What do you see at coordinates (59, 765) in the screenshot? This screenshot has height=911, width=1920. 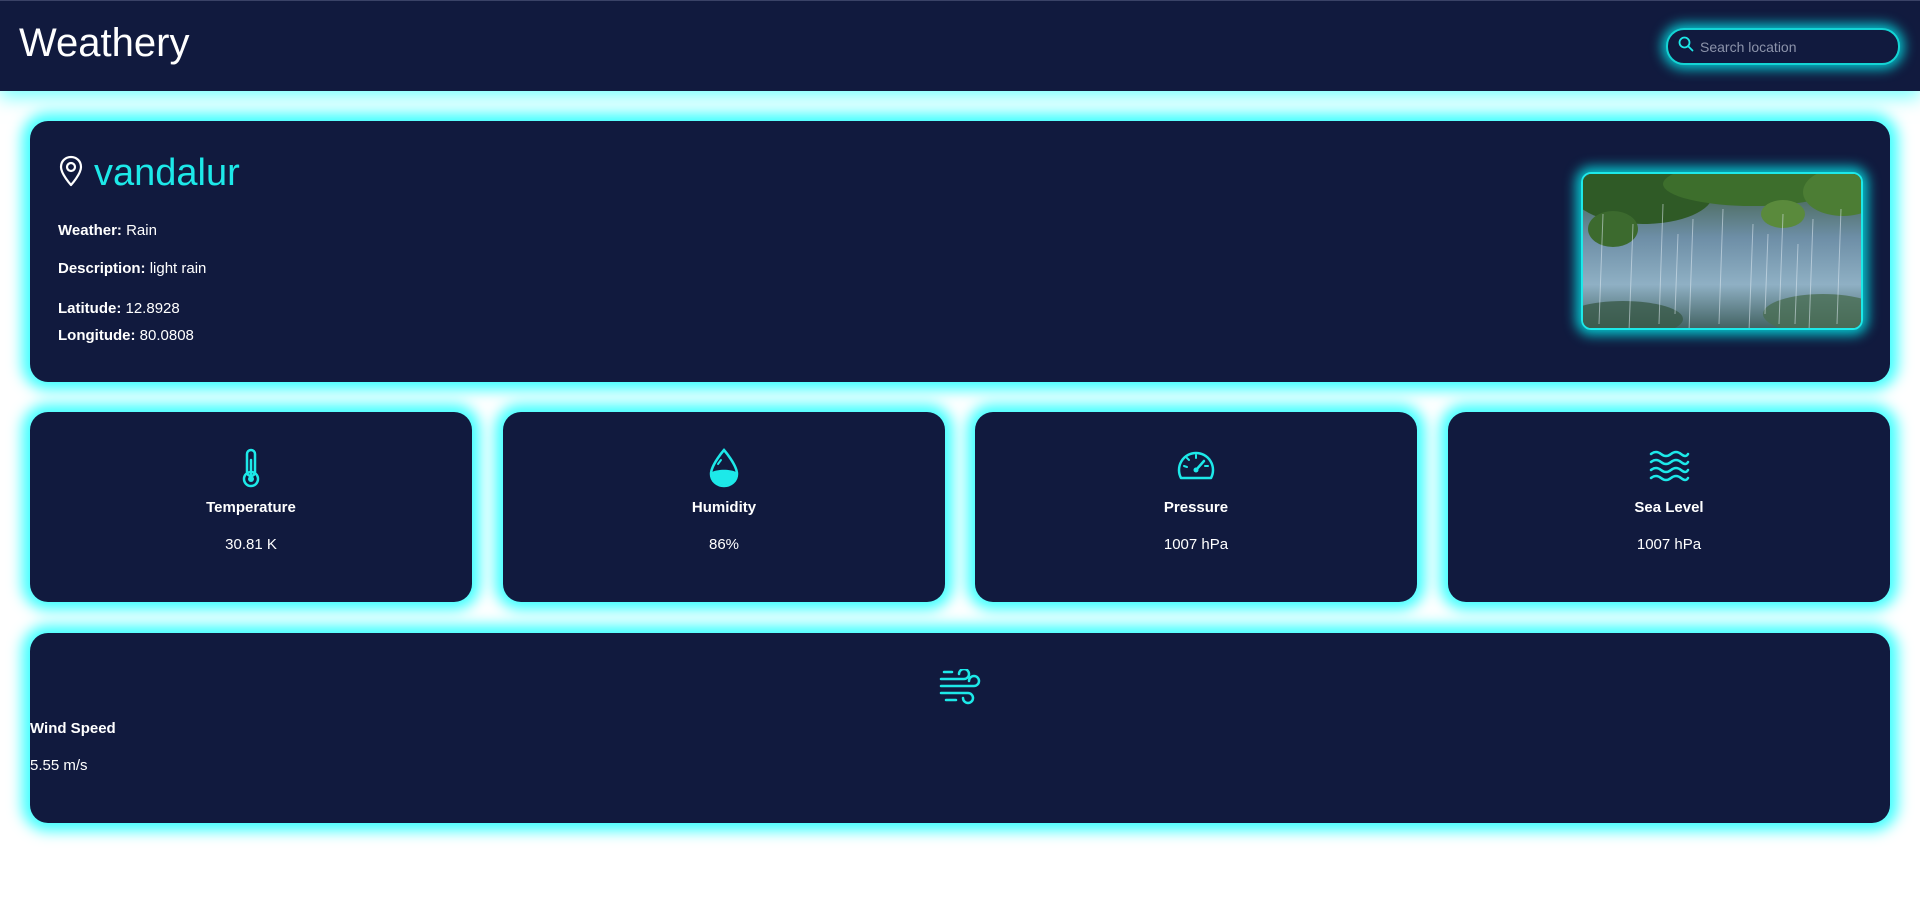 I see `wind-speed-value: 5.55 m/s` at bounding box center [59, 765].